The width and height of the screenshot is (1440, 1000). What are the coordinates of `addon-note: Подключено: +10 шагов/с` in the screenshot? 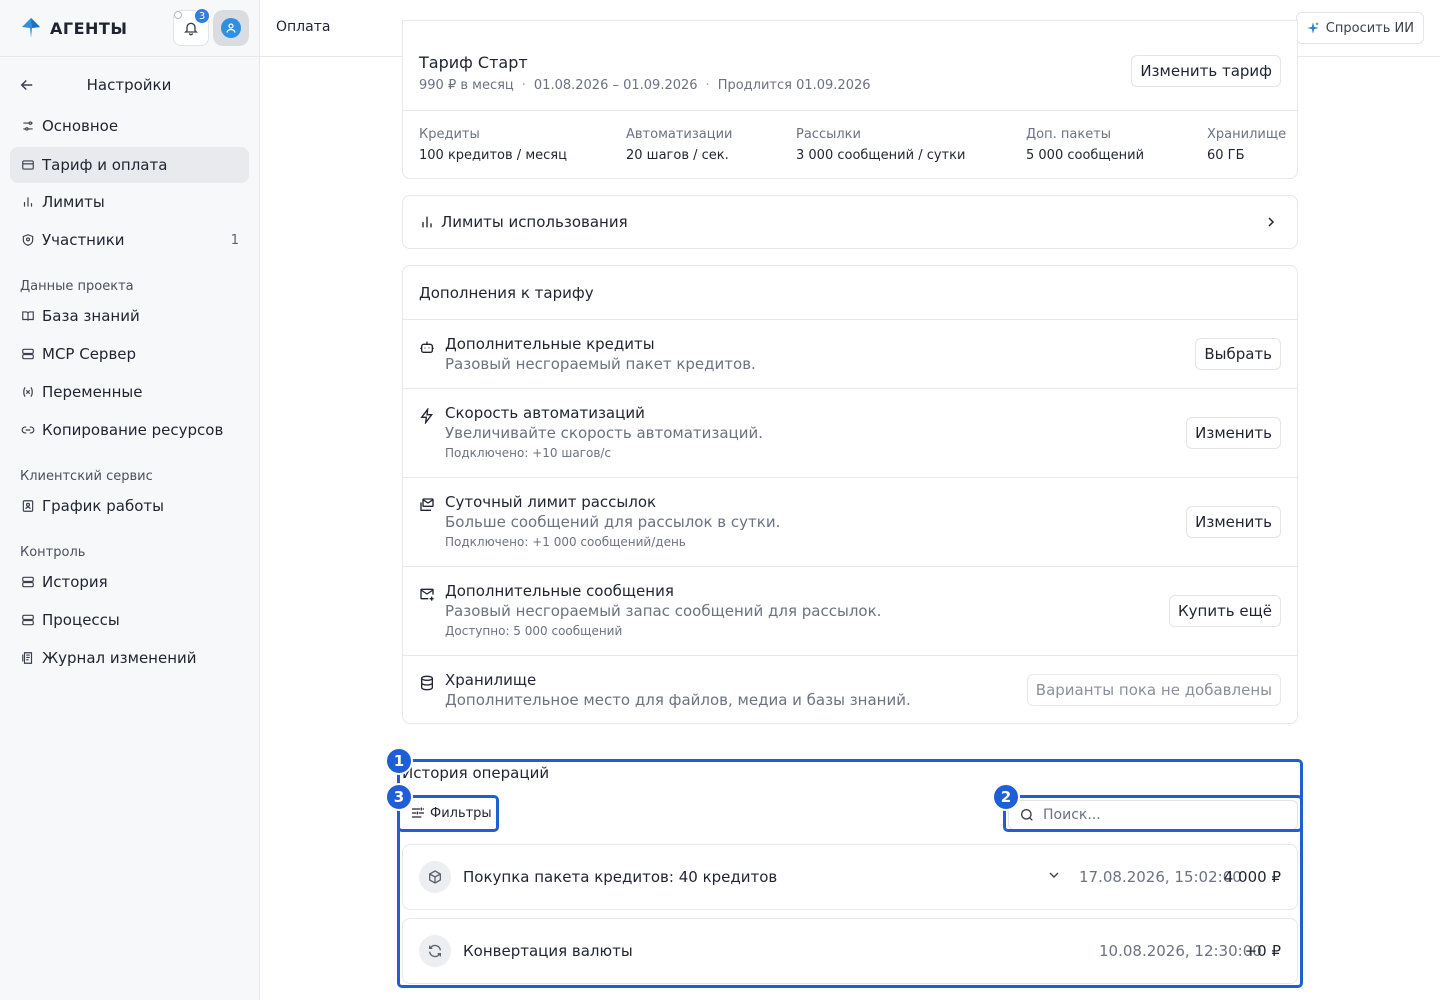 It's located at (528, 453).